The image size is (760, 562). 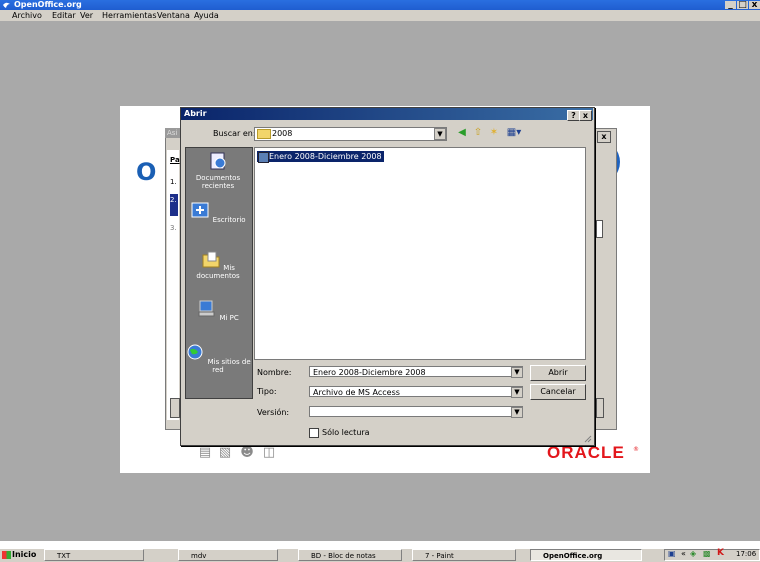 What do you see at coordinates (282, 133) in the screenshot?
I see `look-in-value: 2008` at bounding box center [282, 133].